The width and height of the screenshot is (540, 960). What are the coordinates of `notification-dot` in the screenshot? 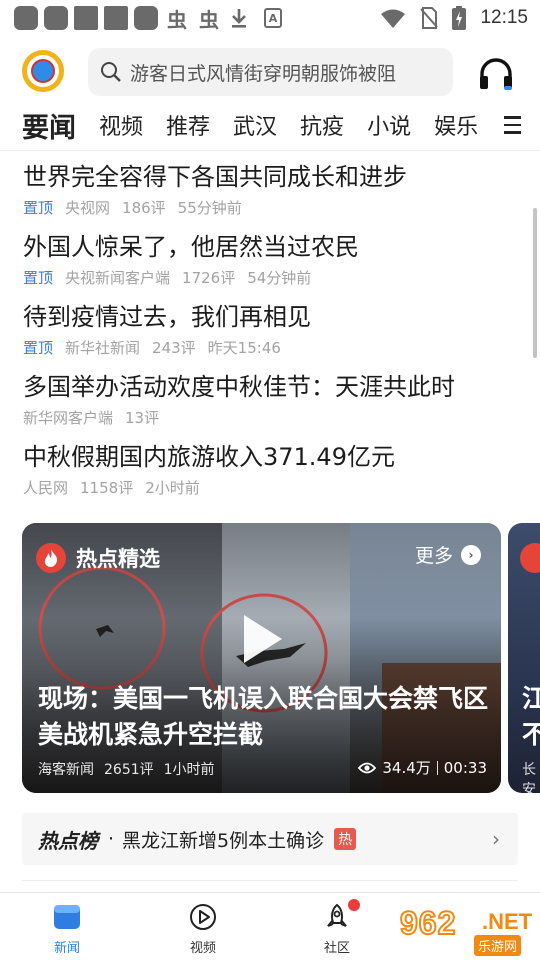 It's located at (354, 905).